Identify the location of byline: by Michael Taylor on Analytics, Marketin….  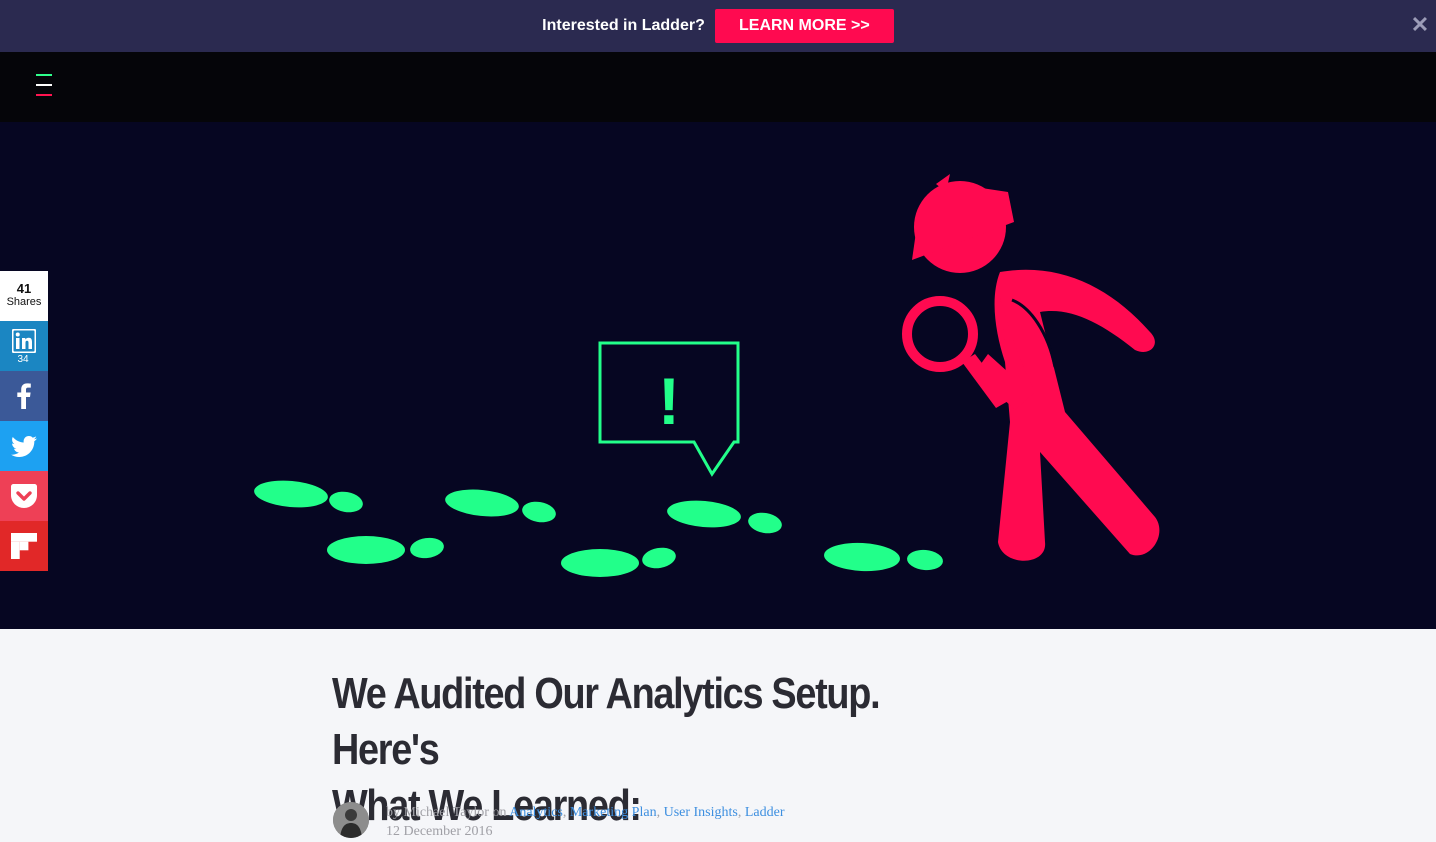
(585, 822).